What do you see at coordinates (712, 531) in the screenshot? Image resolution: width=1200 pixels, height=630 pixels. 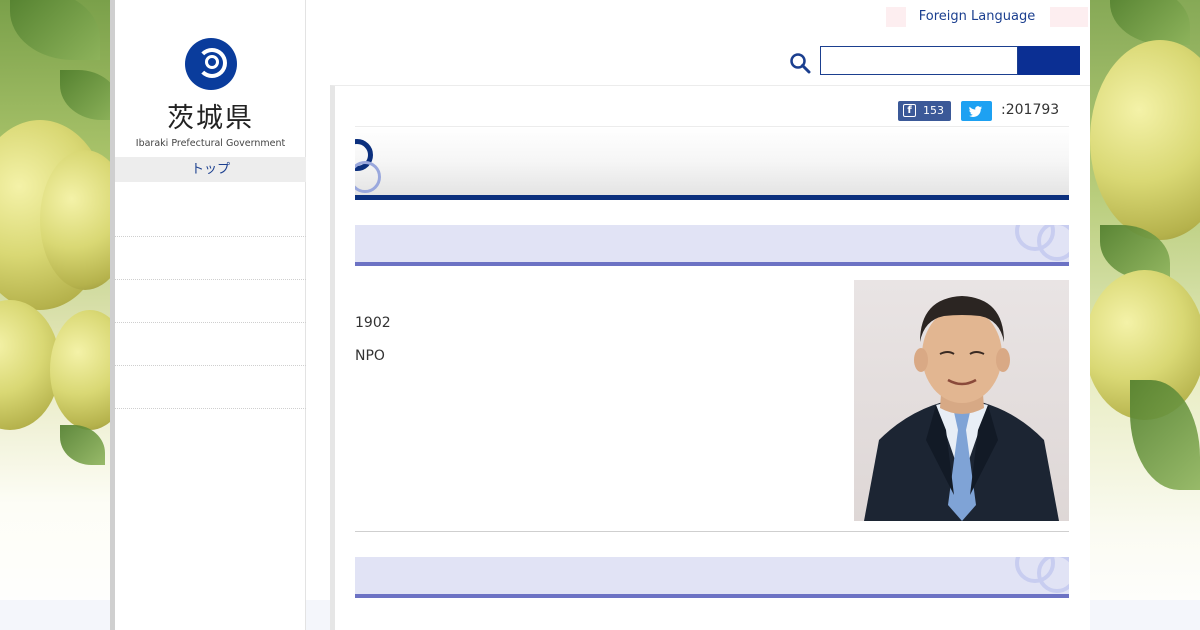 I see `content-divider` at bounding box center [712, 531].